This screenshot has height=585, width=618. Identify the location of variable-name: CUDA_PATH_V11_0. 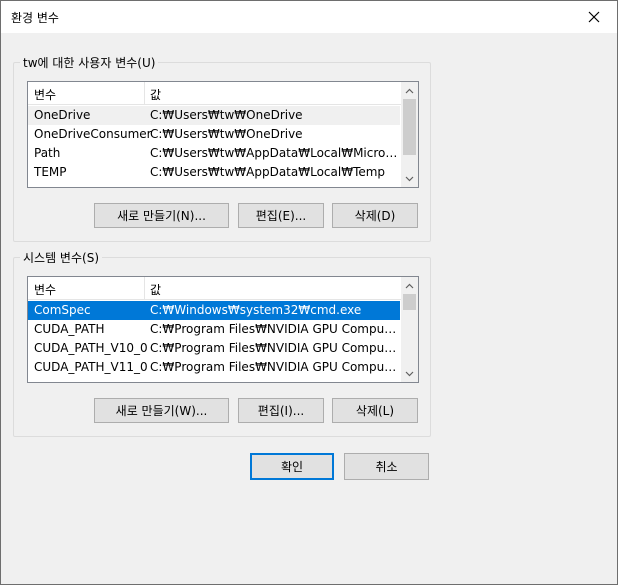
(91, 367).